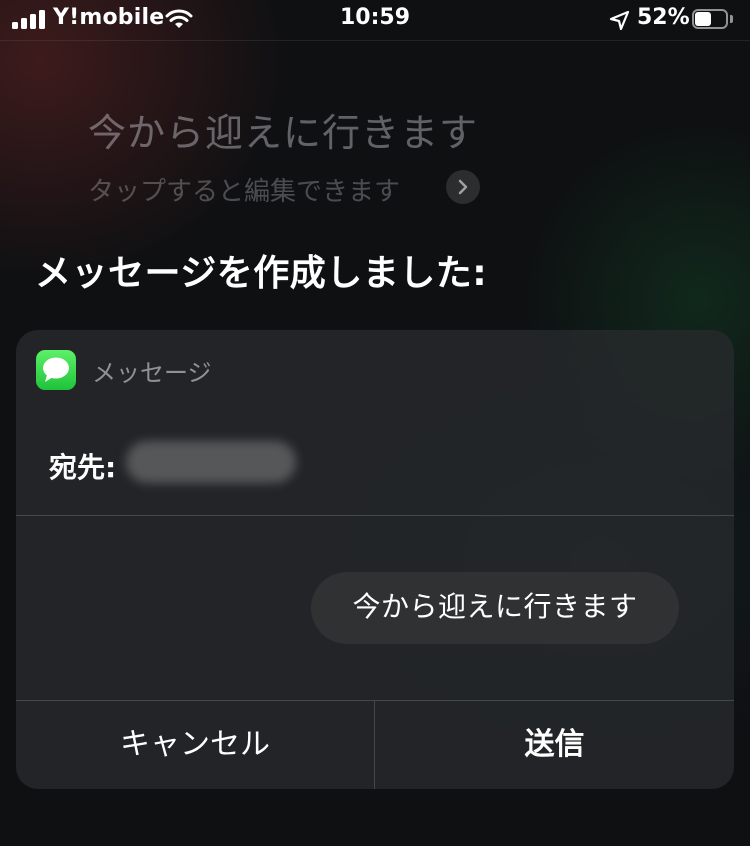  Describe the element at coordinates (179, 18) in the screenshot. I see `wifi-icon` at that location.